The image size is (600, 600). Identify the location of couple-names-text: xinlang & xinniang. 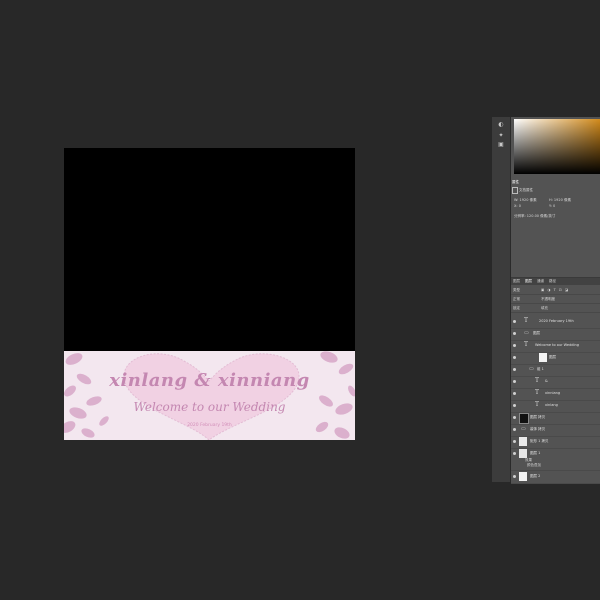
(209, 380).